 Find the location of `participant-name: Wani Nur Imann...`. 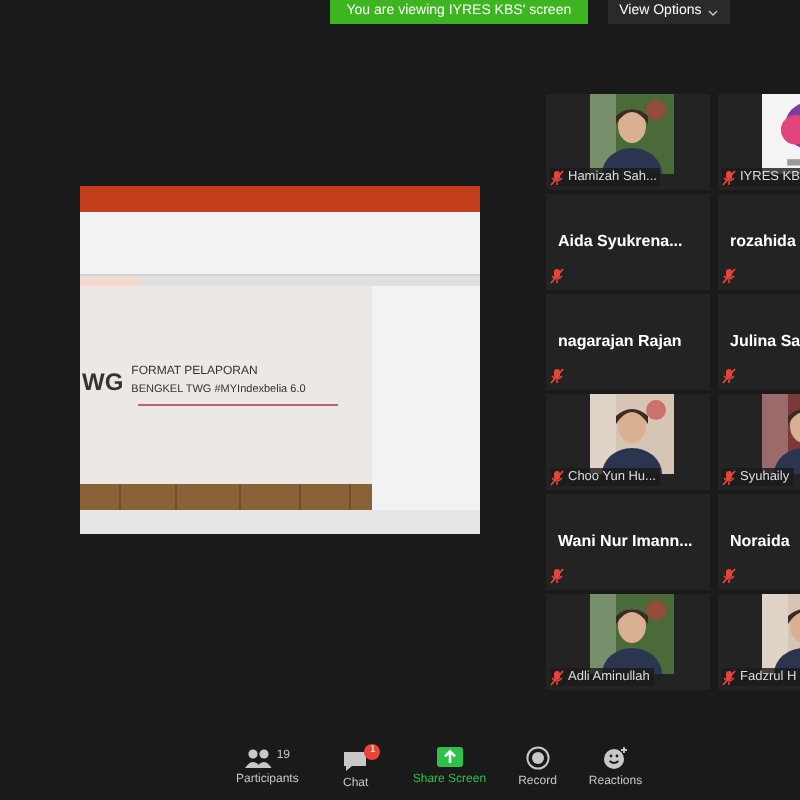

participant-name: Wani Nur Imann... is located at coordinates (625, 542).